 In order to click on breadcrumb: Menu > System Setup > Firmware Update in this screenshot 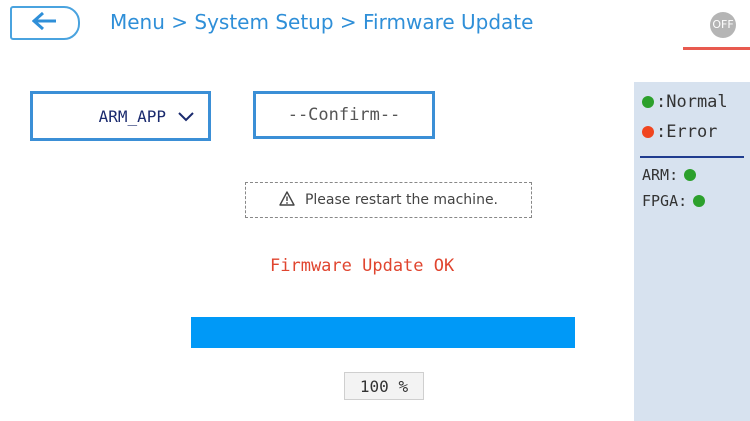, I will do `click(322, 22)`.